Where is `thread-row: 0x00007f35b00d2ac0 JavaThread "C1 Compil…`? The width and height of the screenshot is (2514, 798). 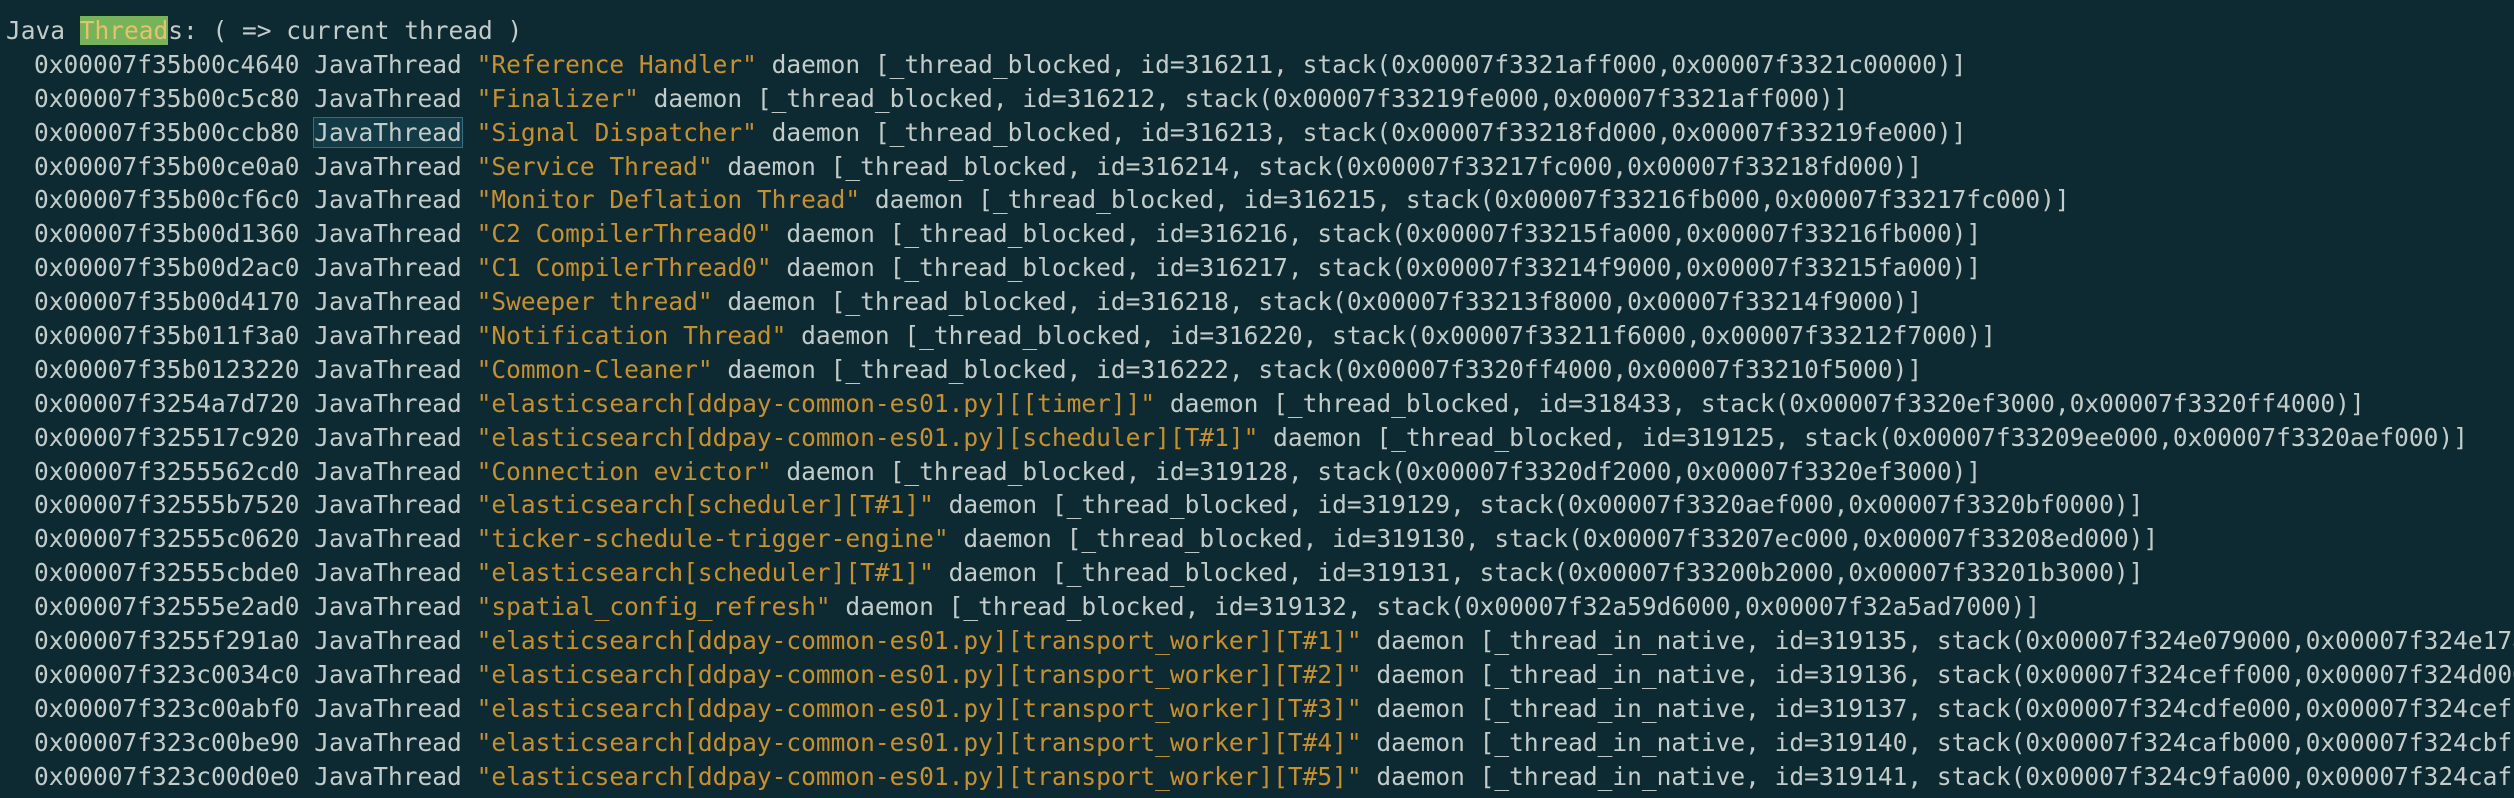 thread-row: 0x00007f35b00d2ac0 JavaThread "C1 Compil… is located at coordinates (1257, 268).